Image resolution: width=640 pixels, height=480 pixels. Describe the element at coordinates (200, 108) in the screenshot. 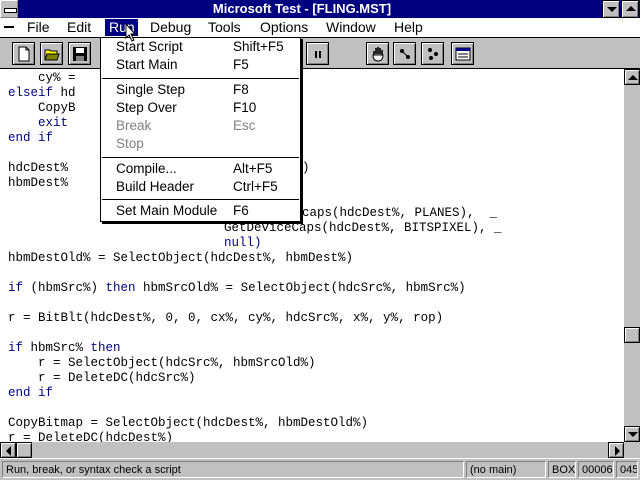

I see `menu-step-over: Step Over F10` at that location.